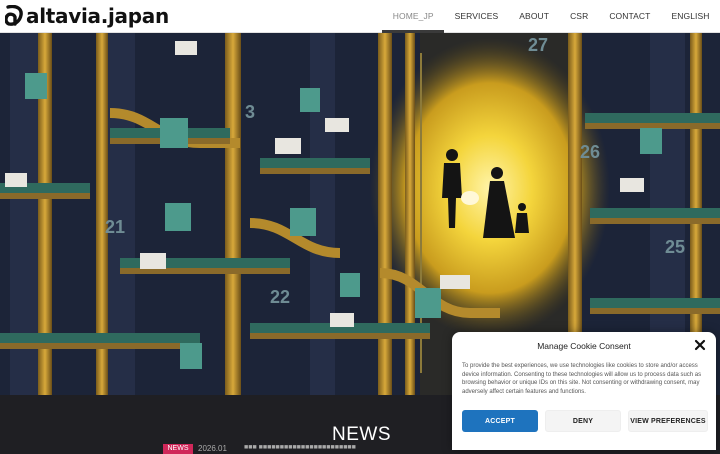  Describe the element at coordinates (700, 345) in the screenshot. I see `close-icon` at that location.